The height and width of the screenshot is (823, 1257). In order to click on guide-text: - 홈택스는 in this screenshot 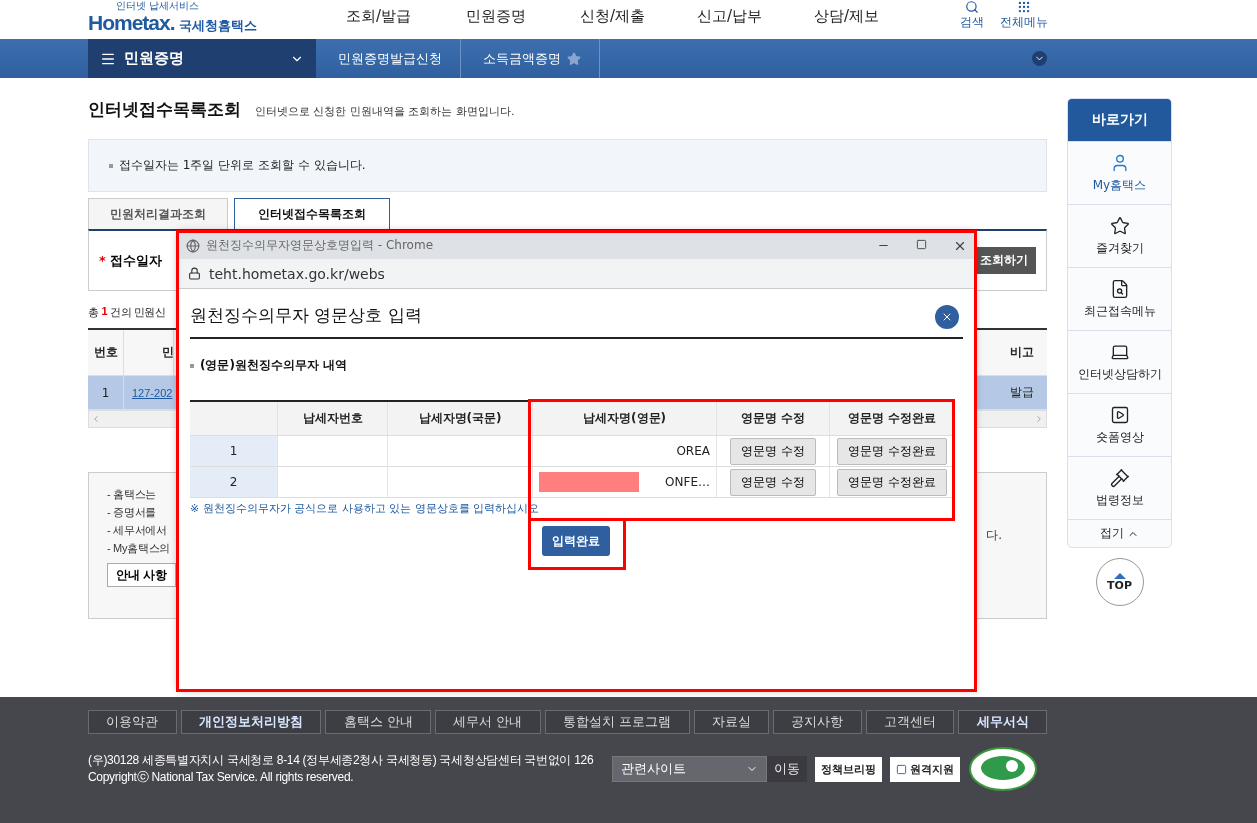, I will do `click(131, 494)`.